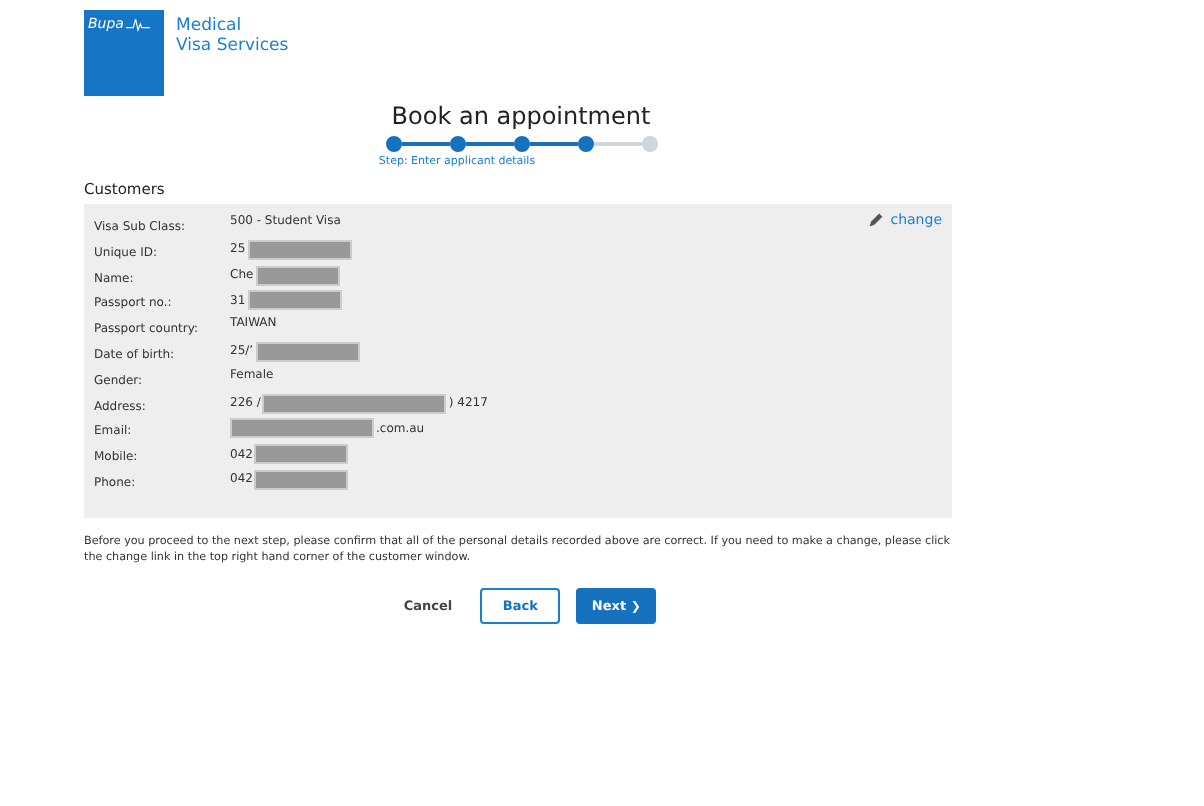 This screenshot has height=806, width=1204. Describe the element at coordinates (137, 24) in the screenshot. I see `heartbeat-icon` at that location.